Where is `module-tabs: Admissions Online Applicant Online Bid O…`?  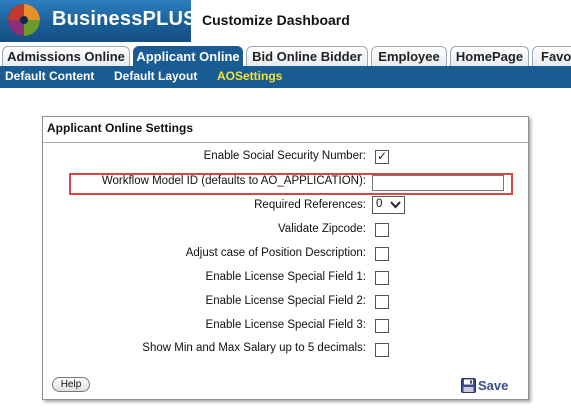 module-tabs: Admissions Online Applicant Online Bid O… is located at coordinates (285, 54).